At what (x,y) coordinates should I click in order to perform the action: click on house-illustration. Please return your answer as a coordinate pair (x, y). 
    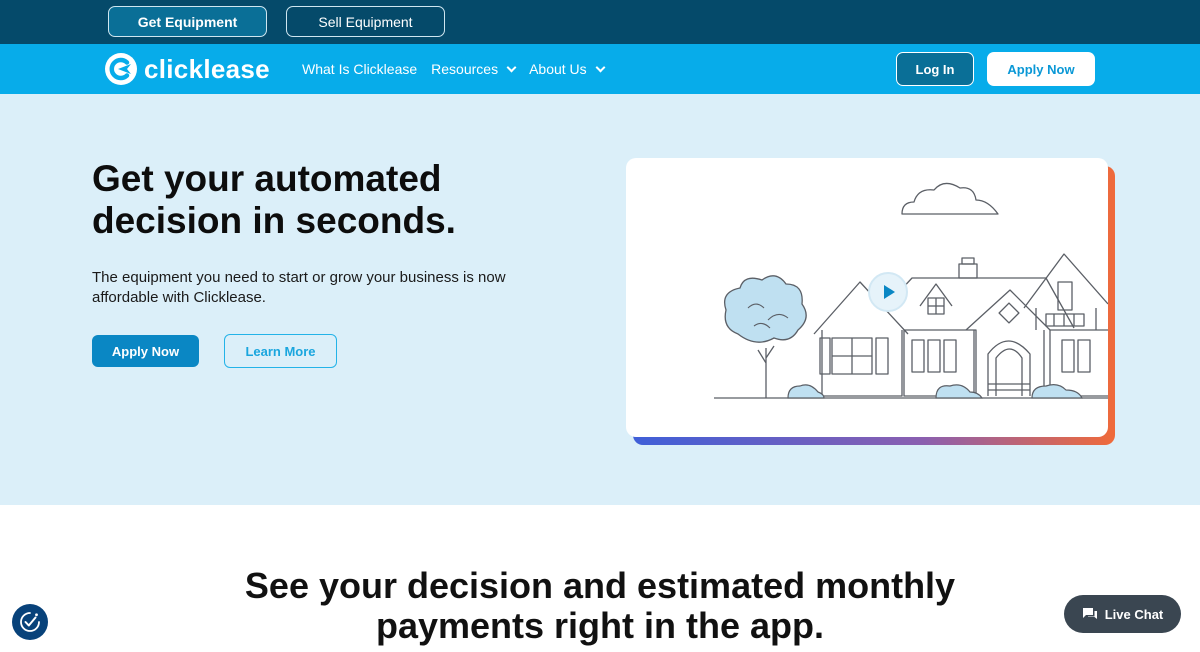
    Looking at the image, I should click on (911, 290).